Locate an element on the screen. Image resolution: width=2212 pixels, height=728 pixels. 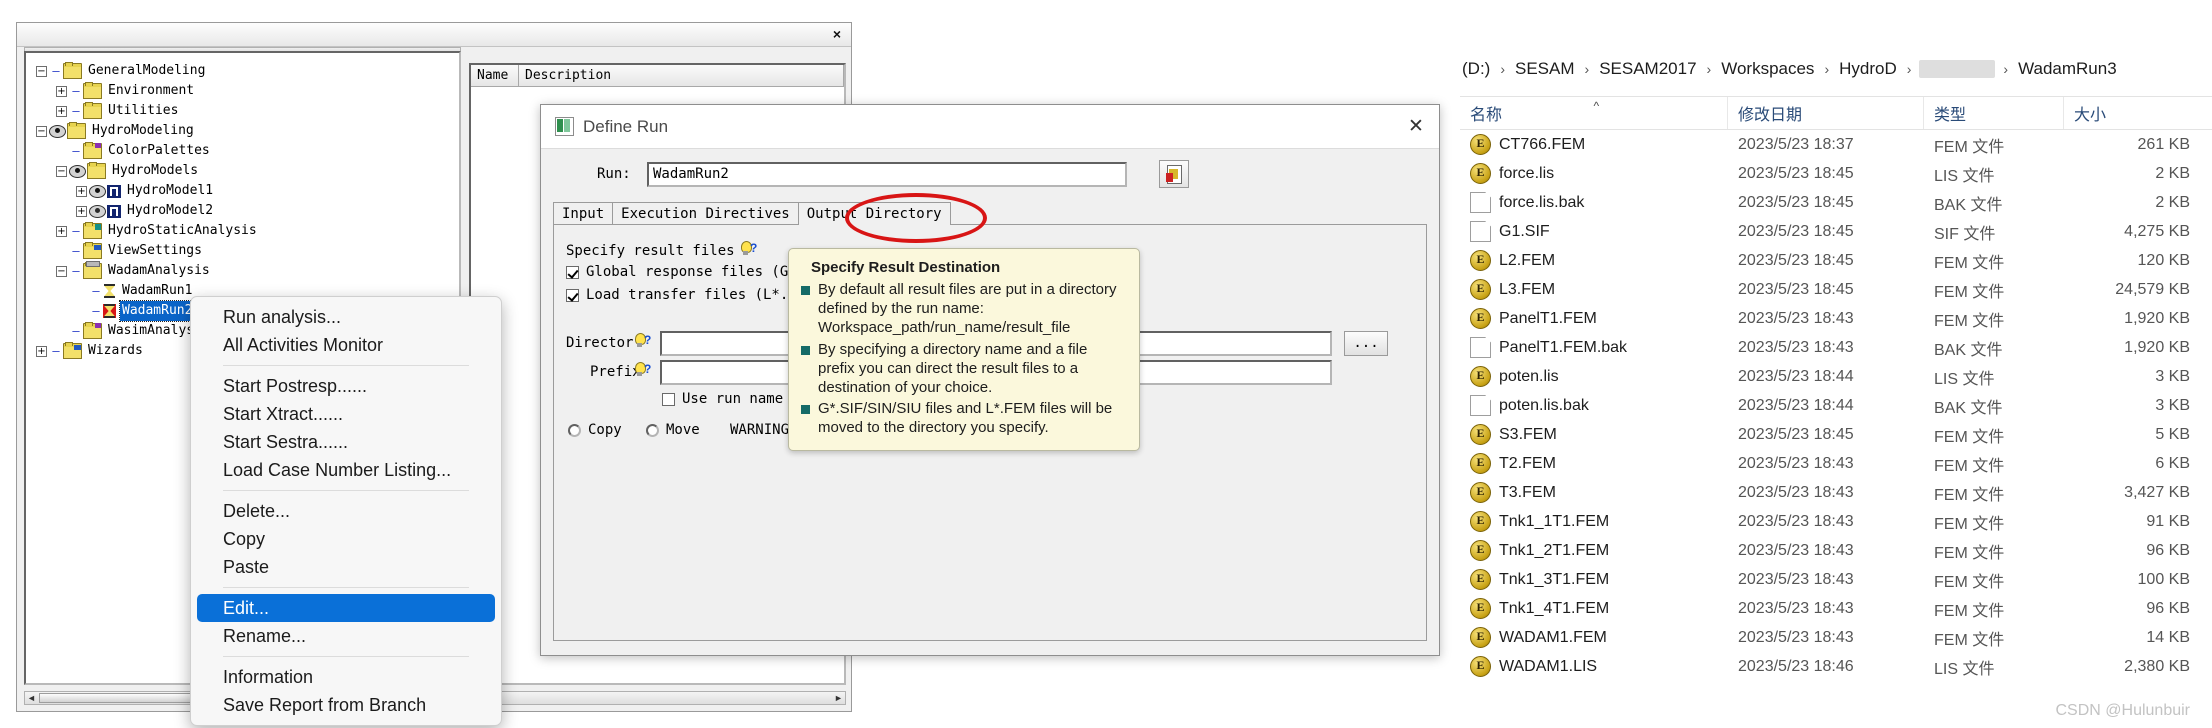
tree-node-label: HydroModels is located at coordinates (155, 171).